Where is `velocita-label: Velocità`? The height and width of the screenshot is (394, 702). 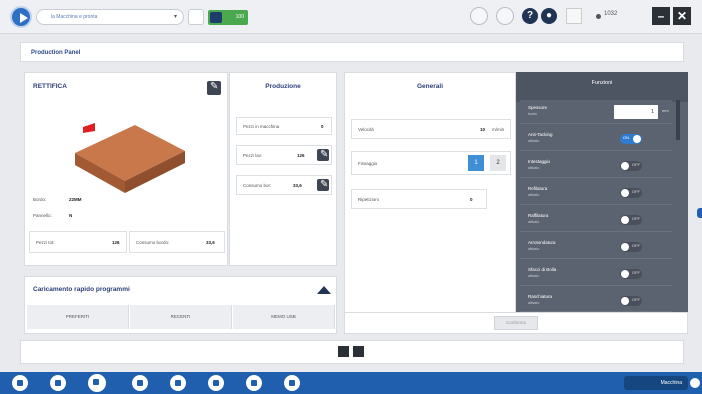 velocita-label: Velocità is located at coordinates (366, 129).